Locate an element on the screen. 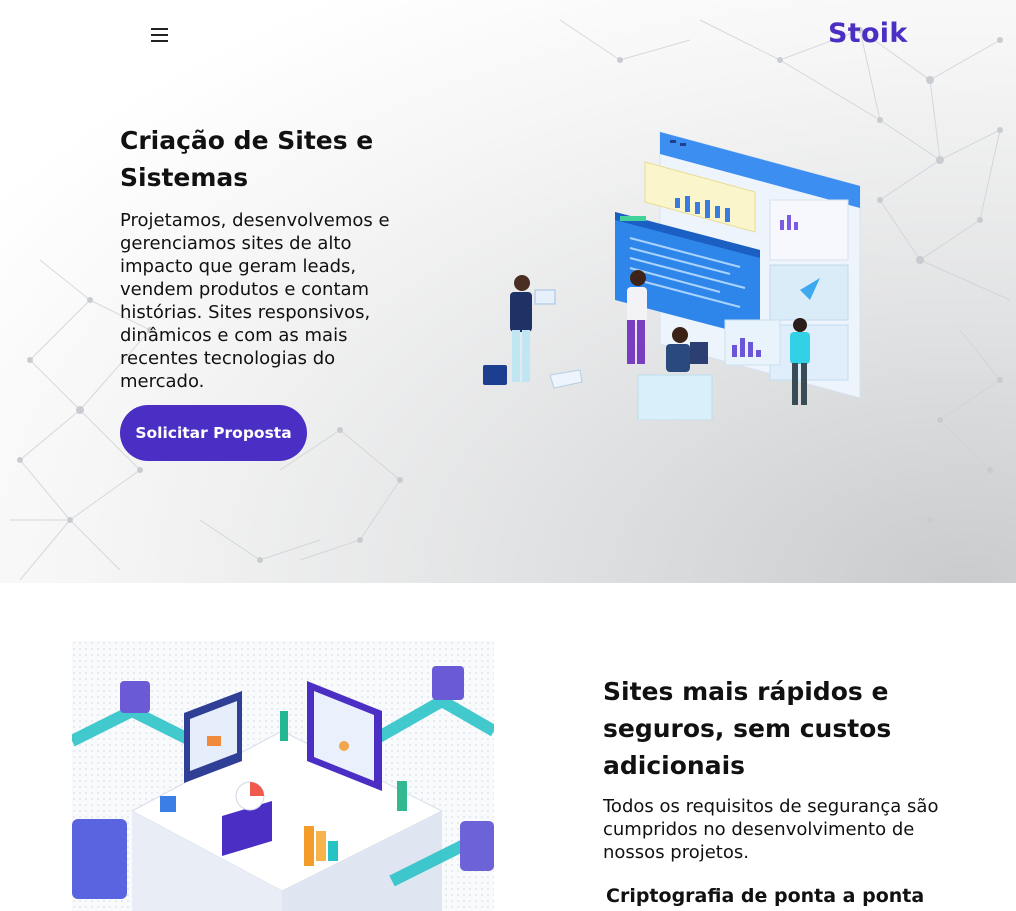  request-proposal-button: Solicitar Proposta is located at coordinates (213, 433).